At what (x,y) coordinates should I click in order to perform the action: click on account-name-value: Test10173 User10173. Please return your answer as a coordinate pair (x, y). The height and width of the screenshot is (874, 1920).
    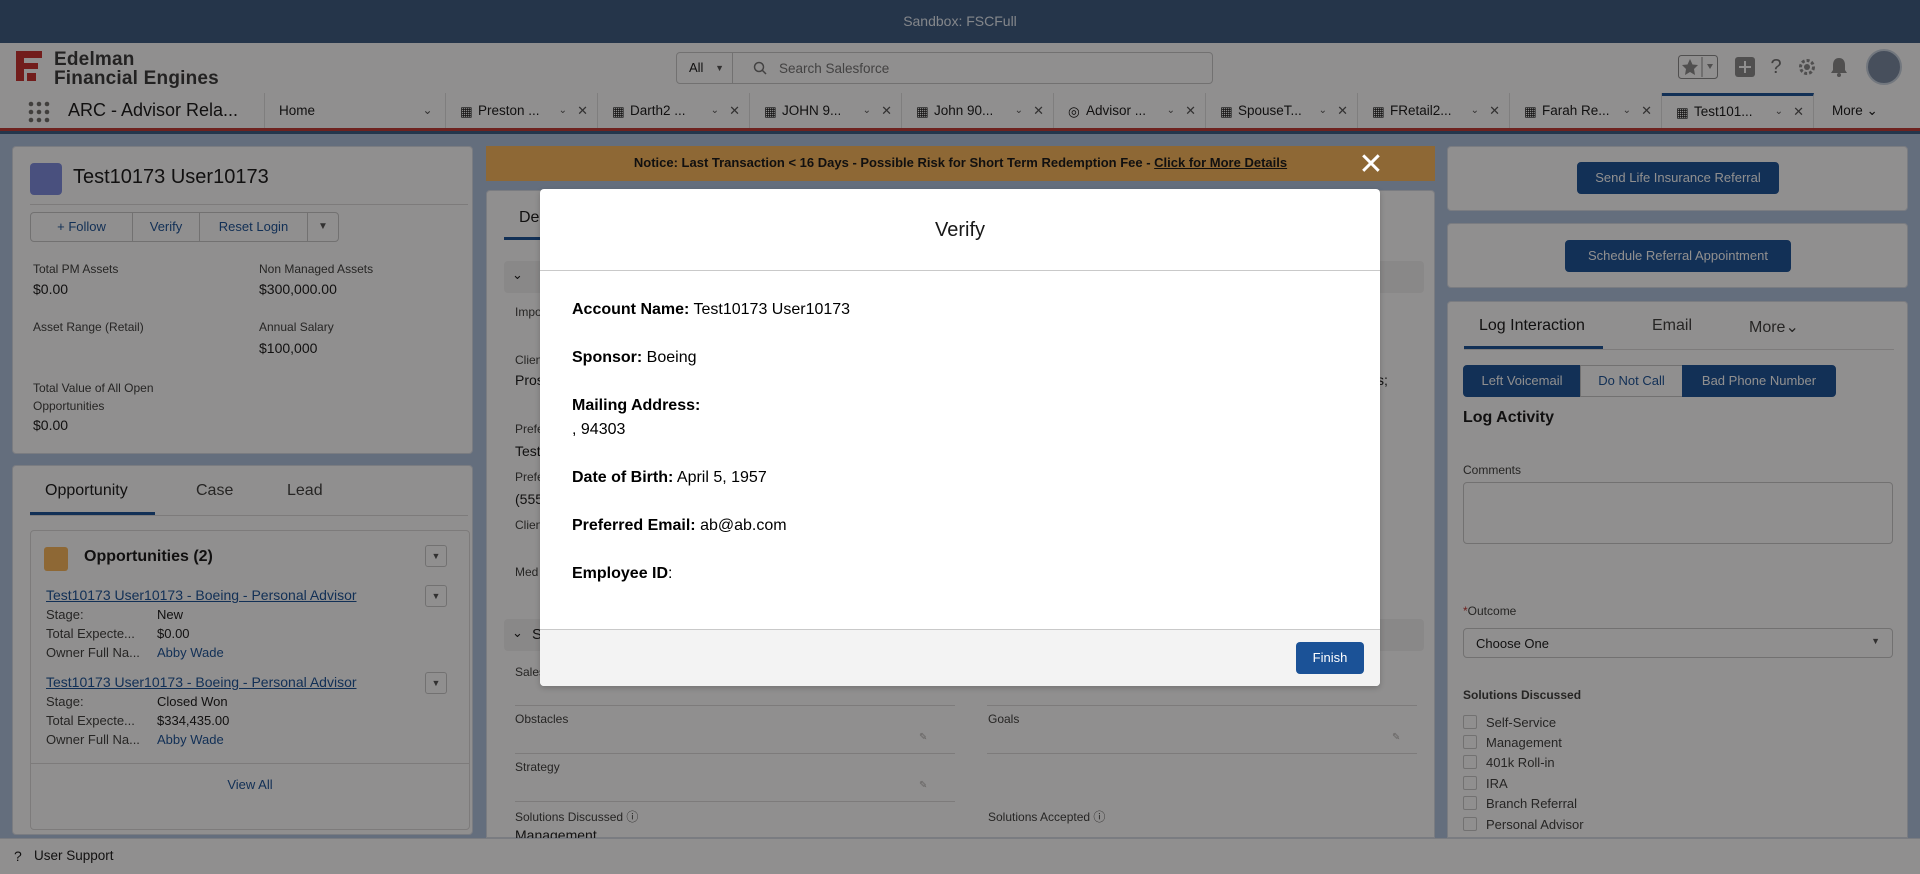
    Looking at the image, I should click on (772, 309).